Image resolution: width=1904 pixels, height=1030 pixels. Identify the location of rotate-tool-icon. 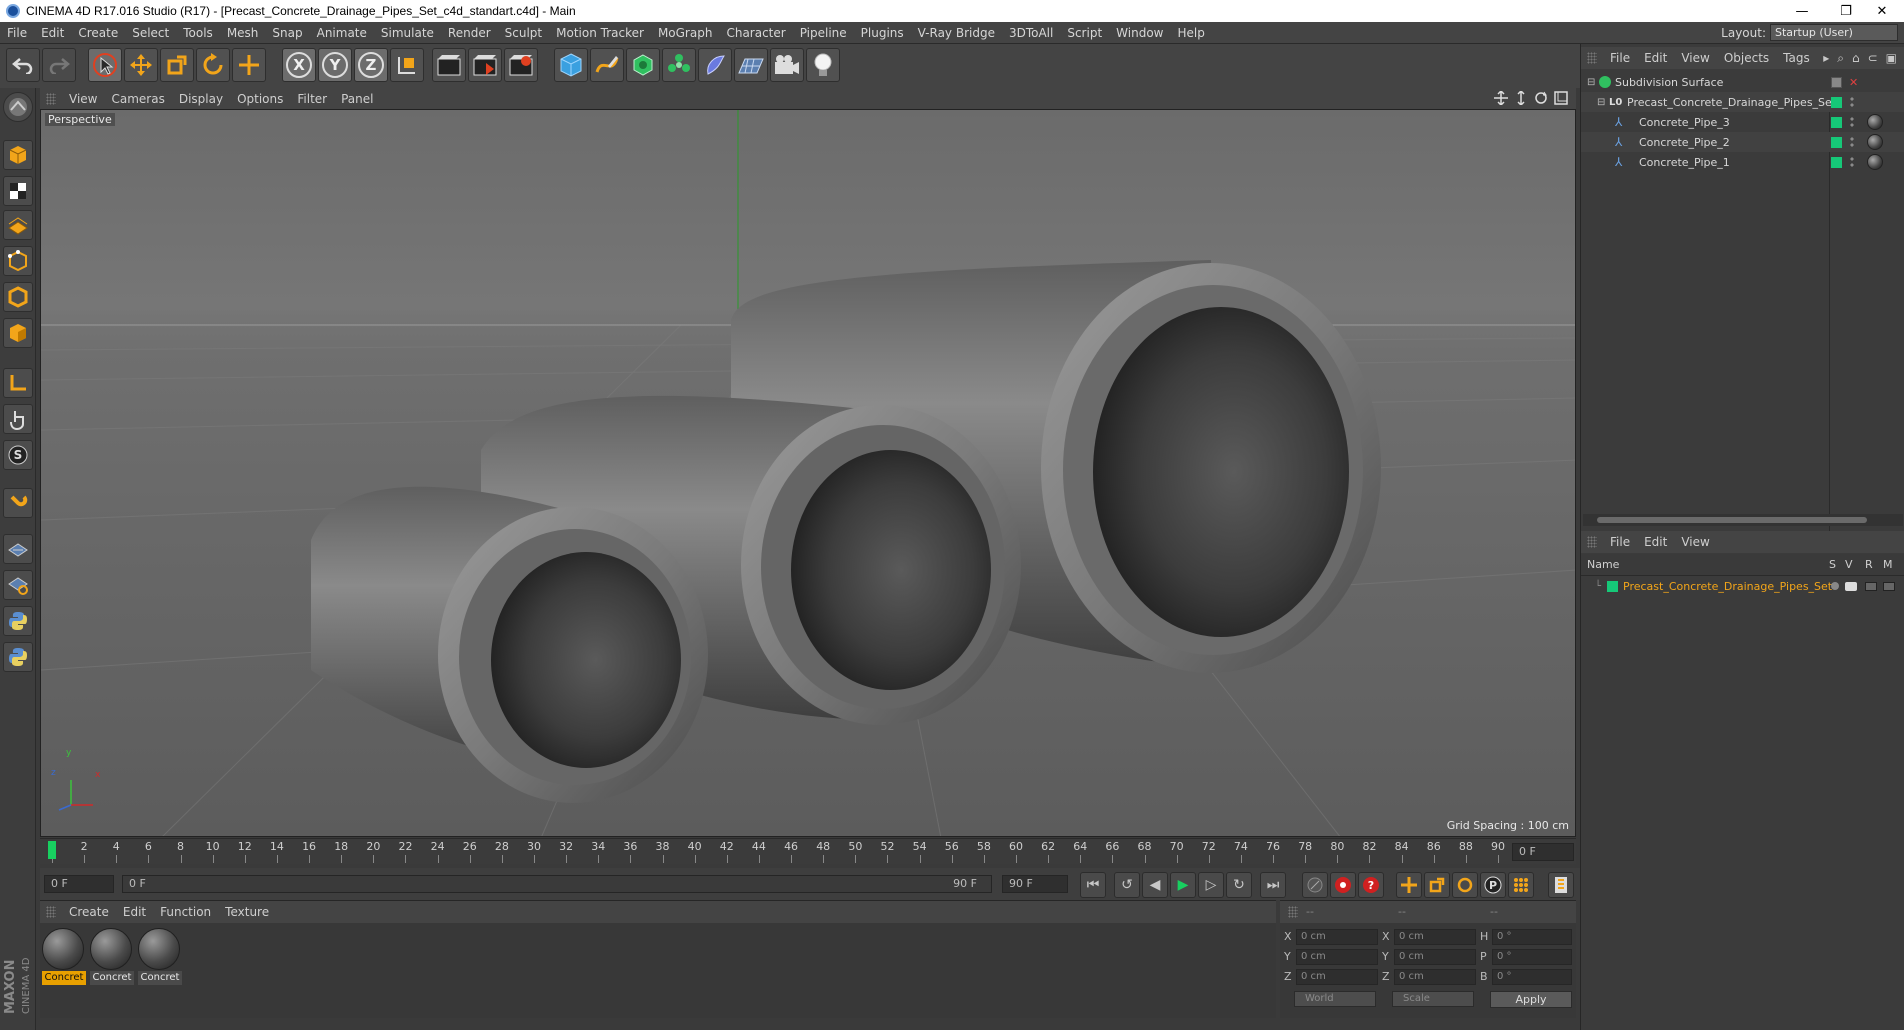
(213, 65).